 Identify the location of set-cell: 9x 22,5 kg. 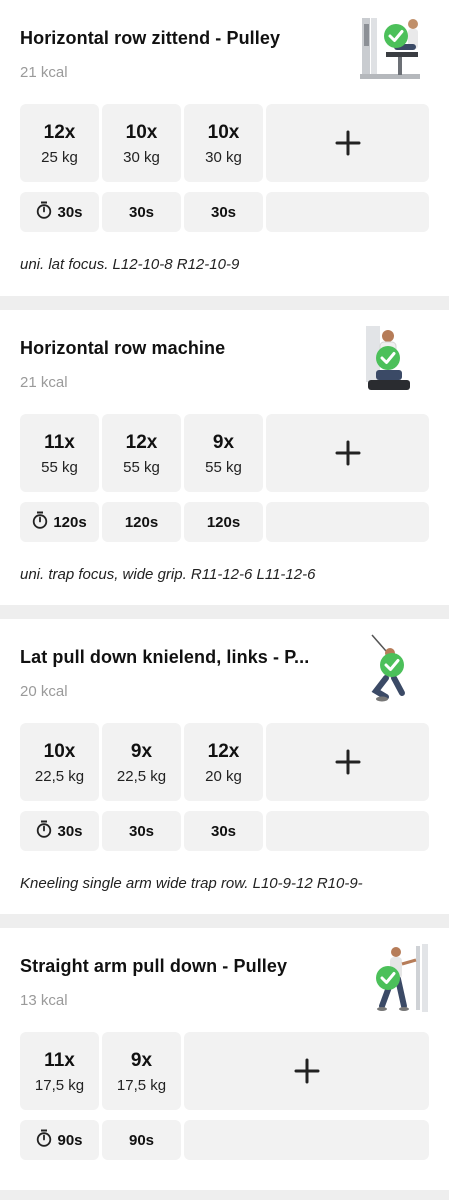
(141, 762).